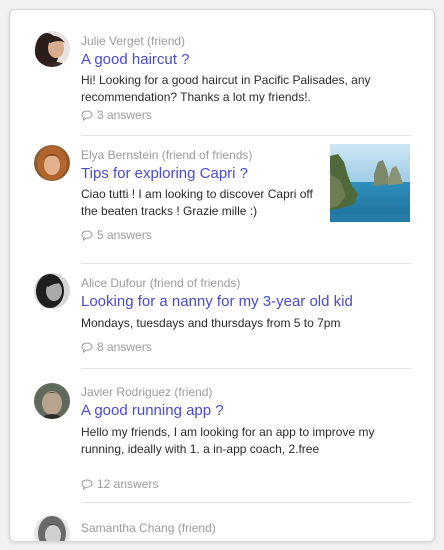  I want to click on answers-link: 8 answers, so click(116, 347).